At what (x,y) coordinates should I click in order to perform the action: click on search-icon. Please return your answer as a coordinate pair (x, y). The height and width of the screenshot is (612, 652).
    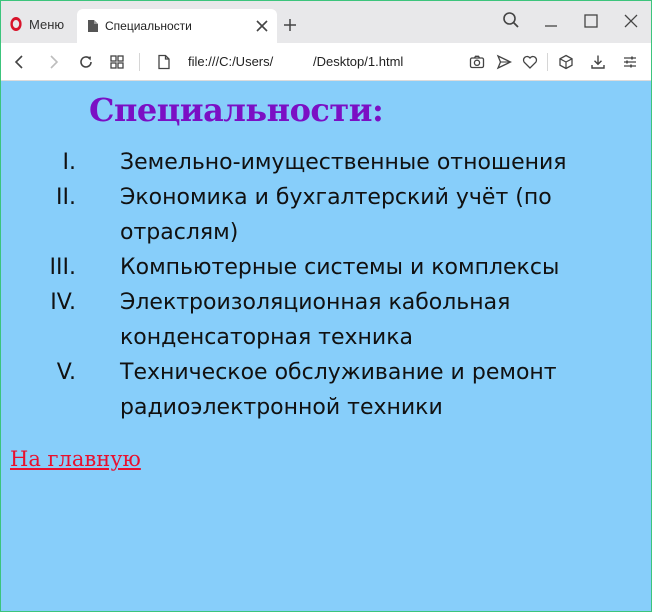
    Looking at the image, I should click on (511, 20).